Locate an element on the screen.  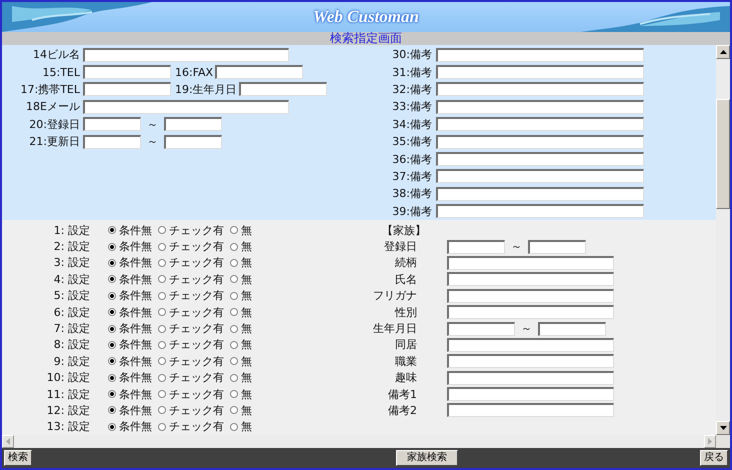
vertical-scrollbar is located at coordinates (723, 240).